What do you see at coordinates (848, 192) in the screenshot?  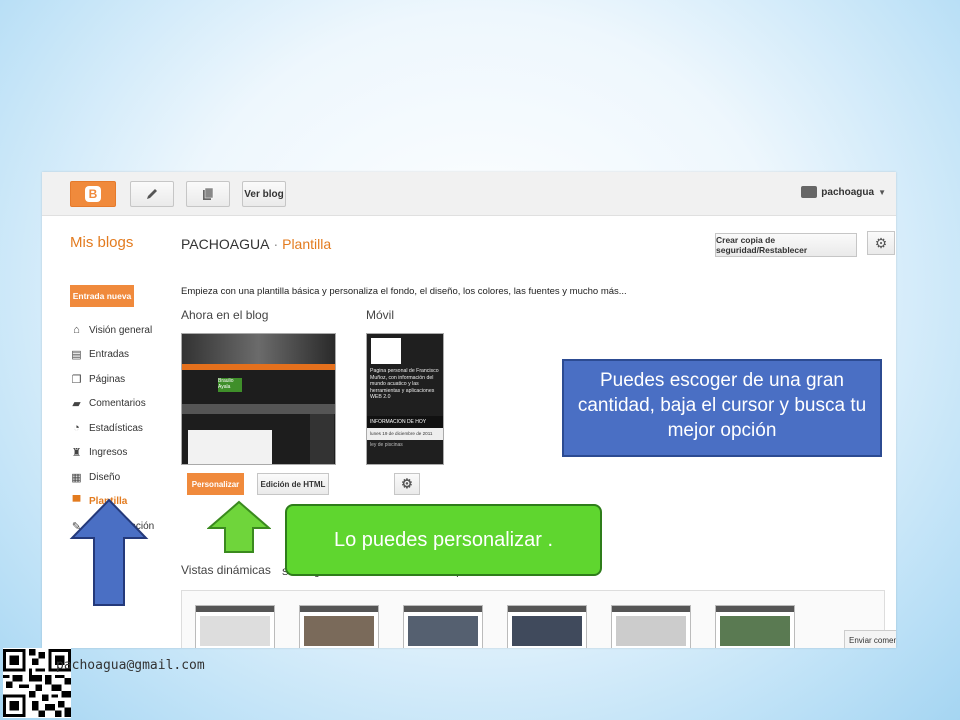 I see `user-name: pachoagua` at bounding box center [848, 192].